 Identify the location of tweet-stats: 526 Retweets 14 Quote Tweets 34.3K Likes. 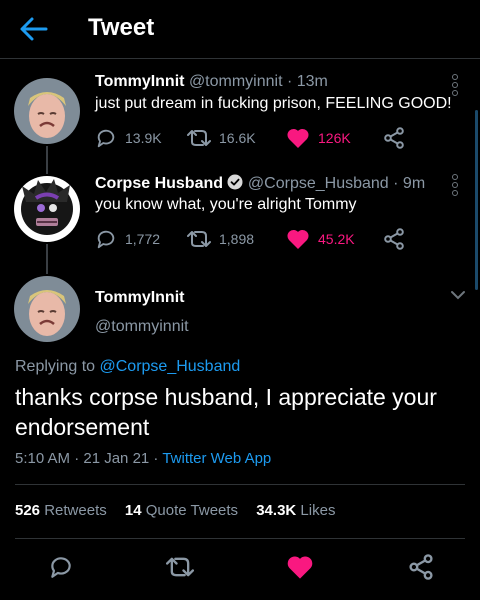
(182, 510).